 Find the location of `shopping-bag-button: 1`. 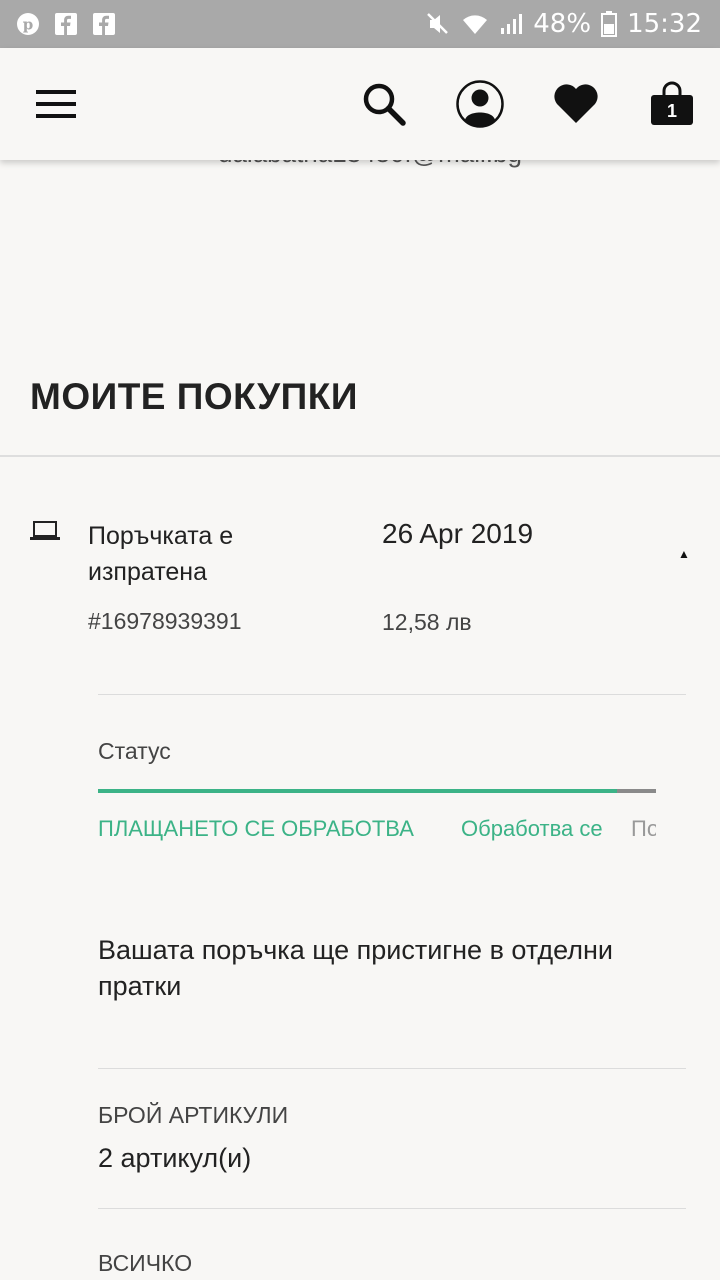

shopping-bag-button: 1 is located at coordinates (672, 104).